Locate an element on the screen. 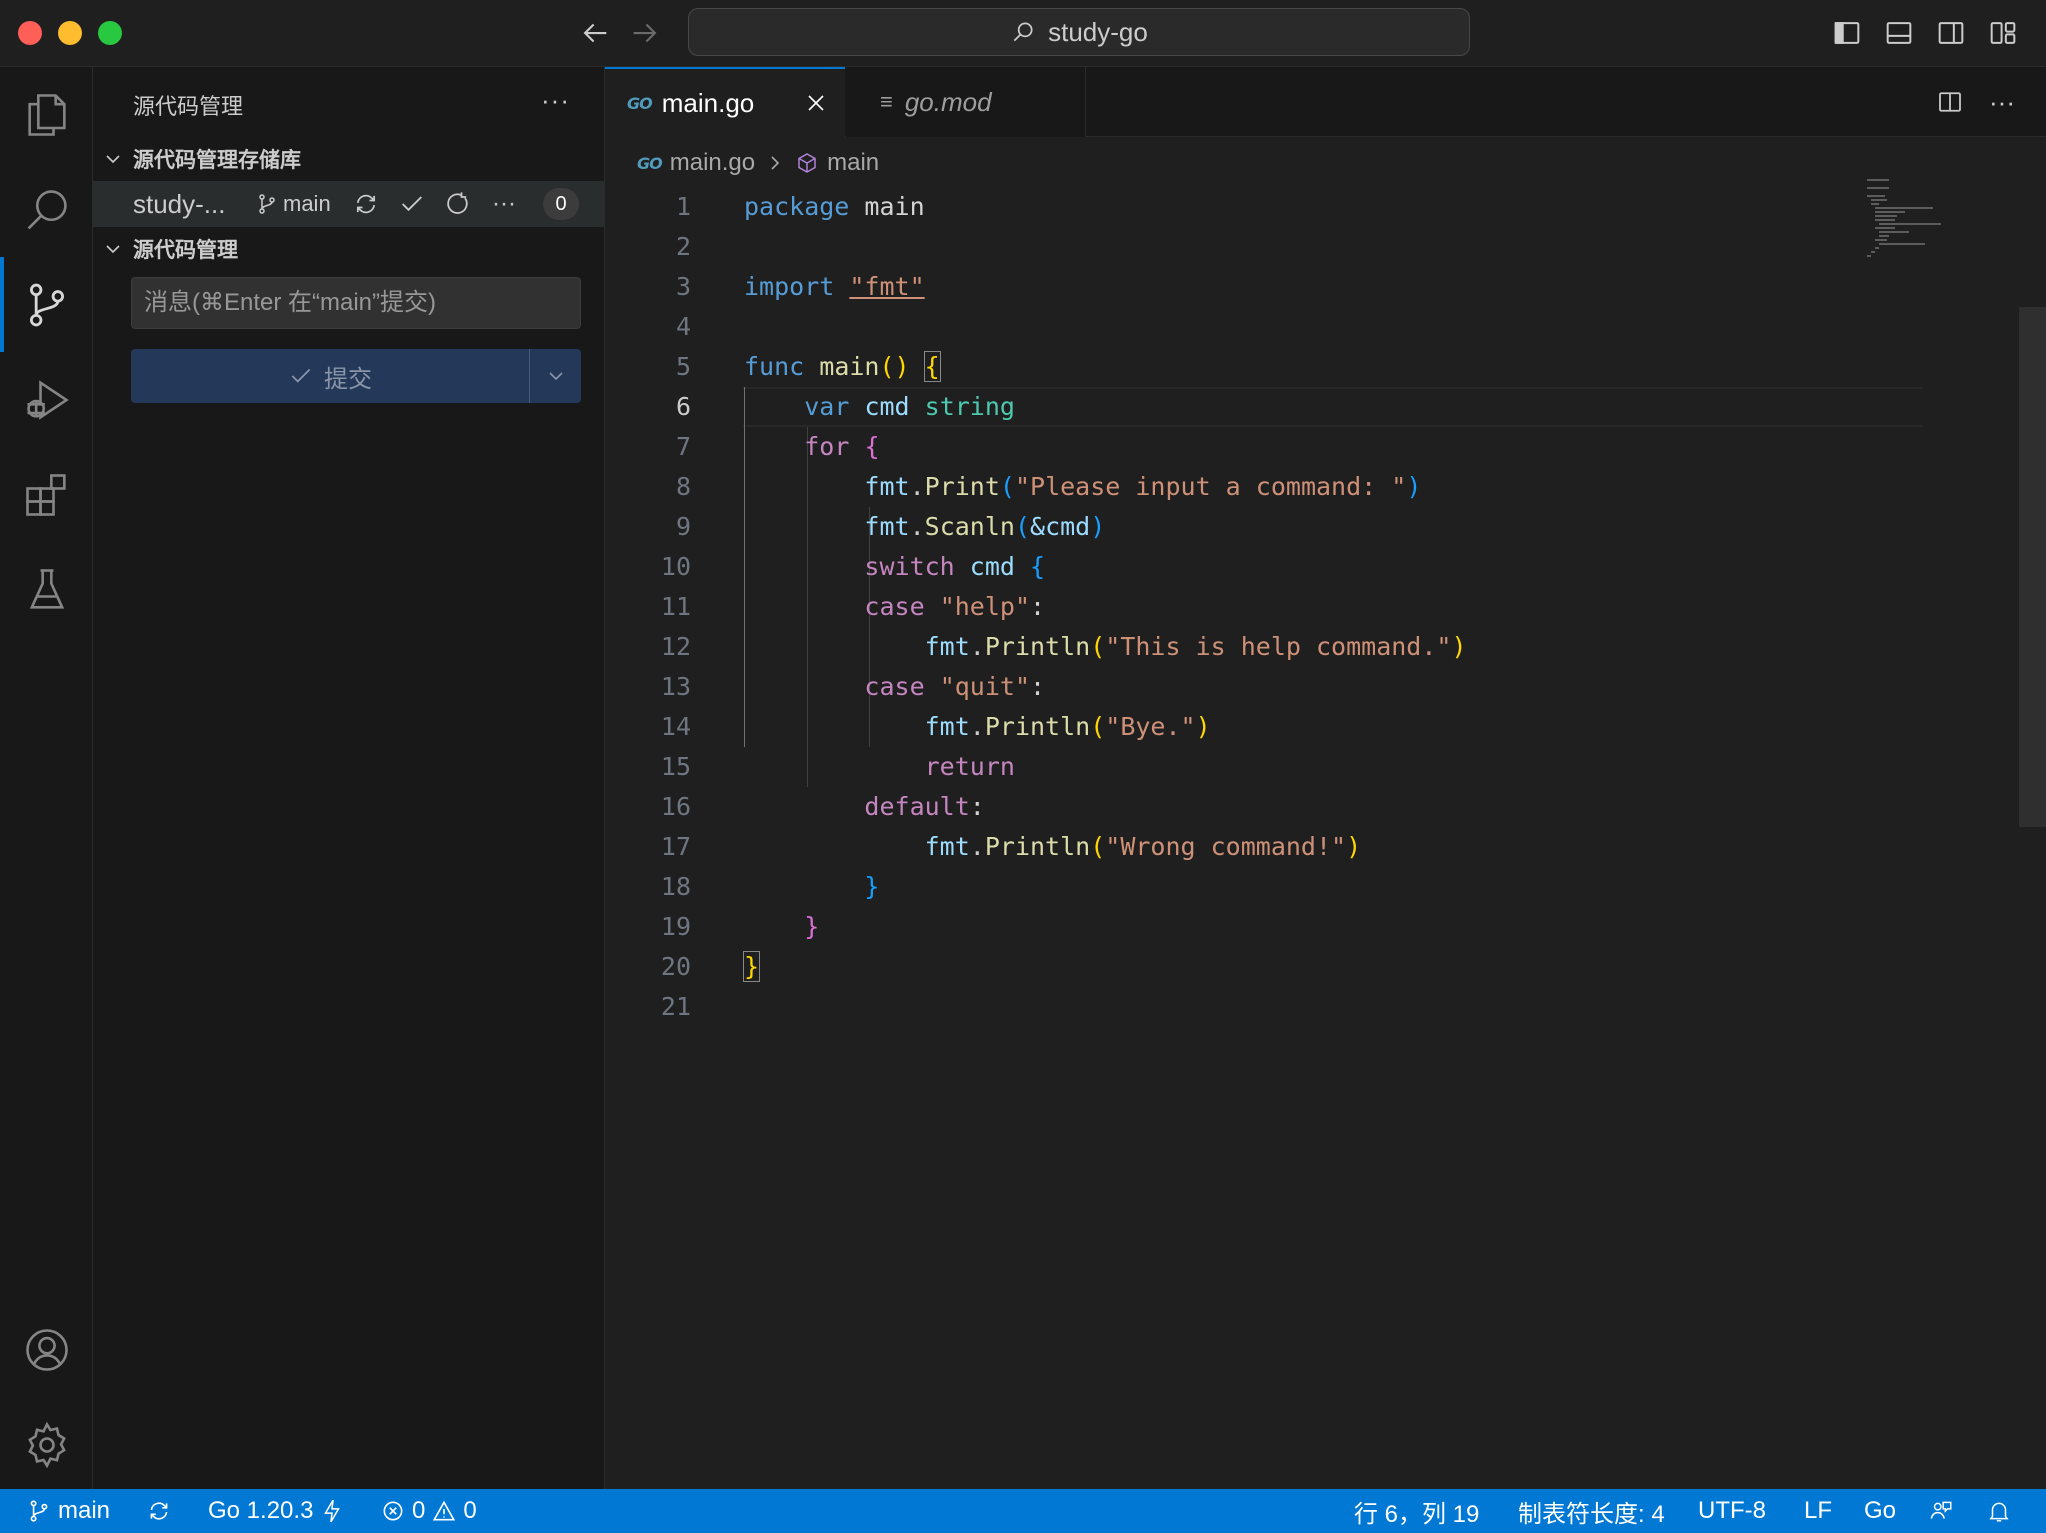  editor-more-actions-button: ··· is located at coordinates (2002, 102).